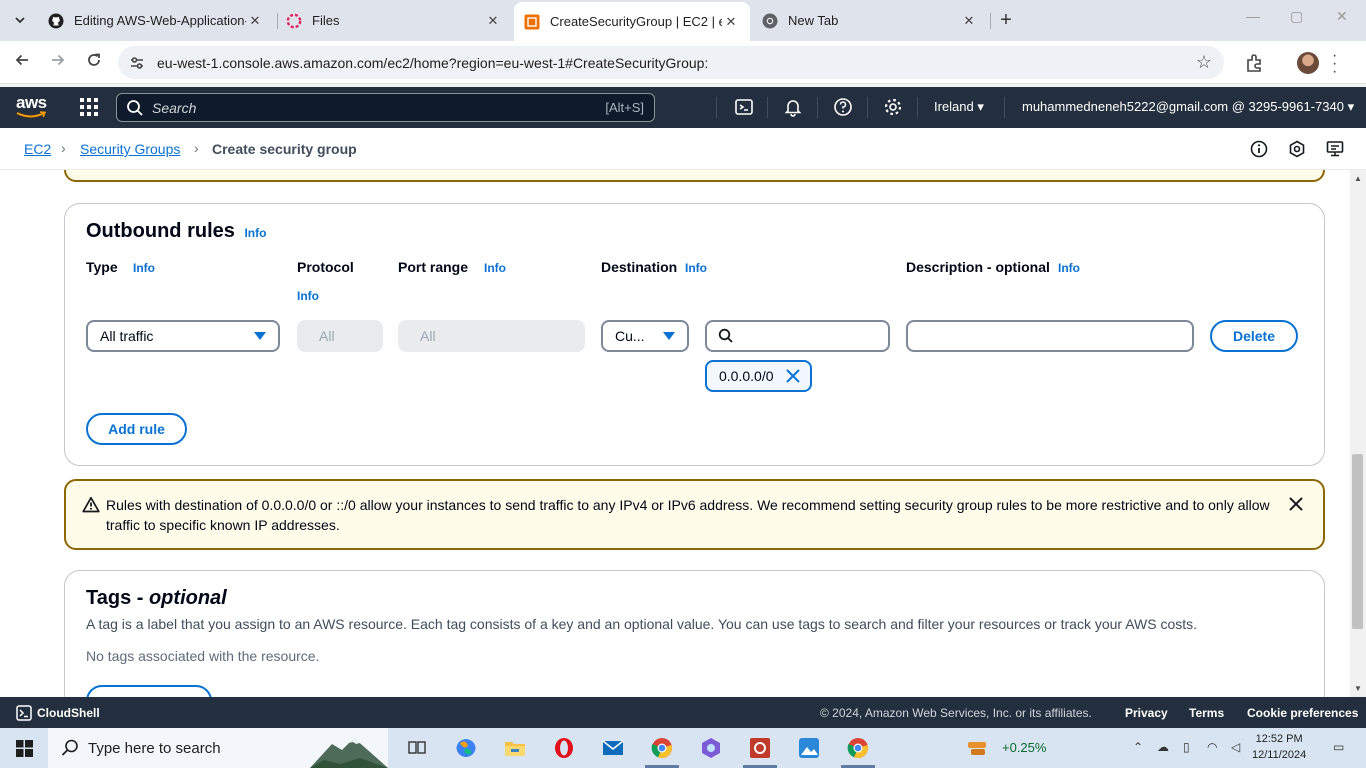  I want to click on browser-menu-icon: · · ·, so click(1334, 64).